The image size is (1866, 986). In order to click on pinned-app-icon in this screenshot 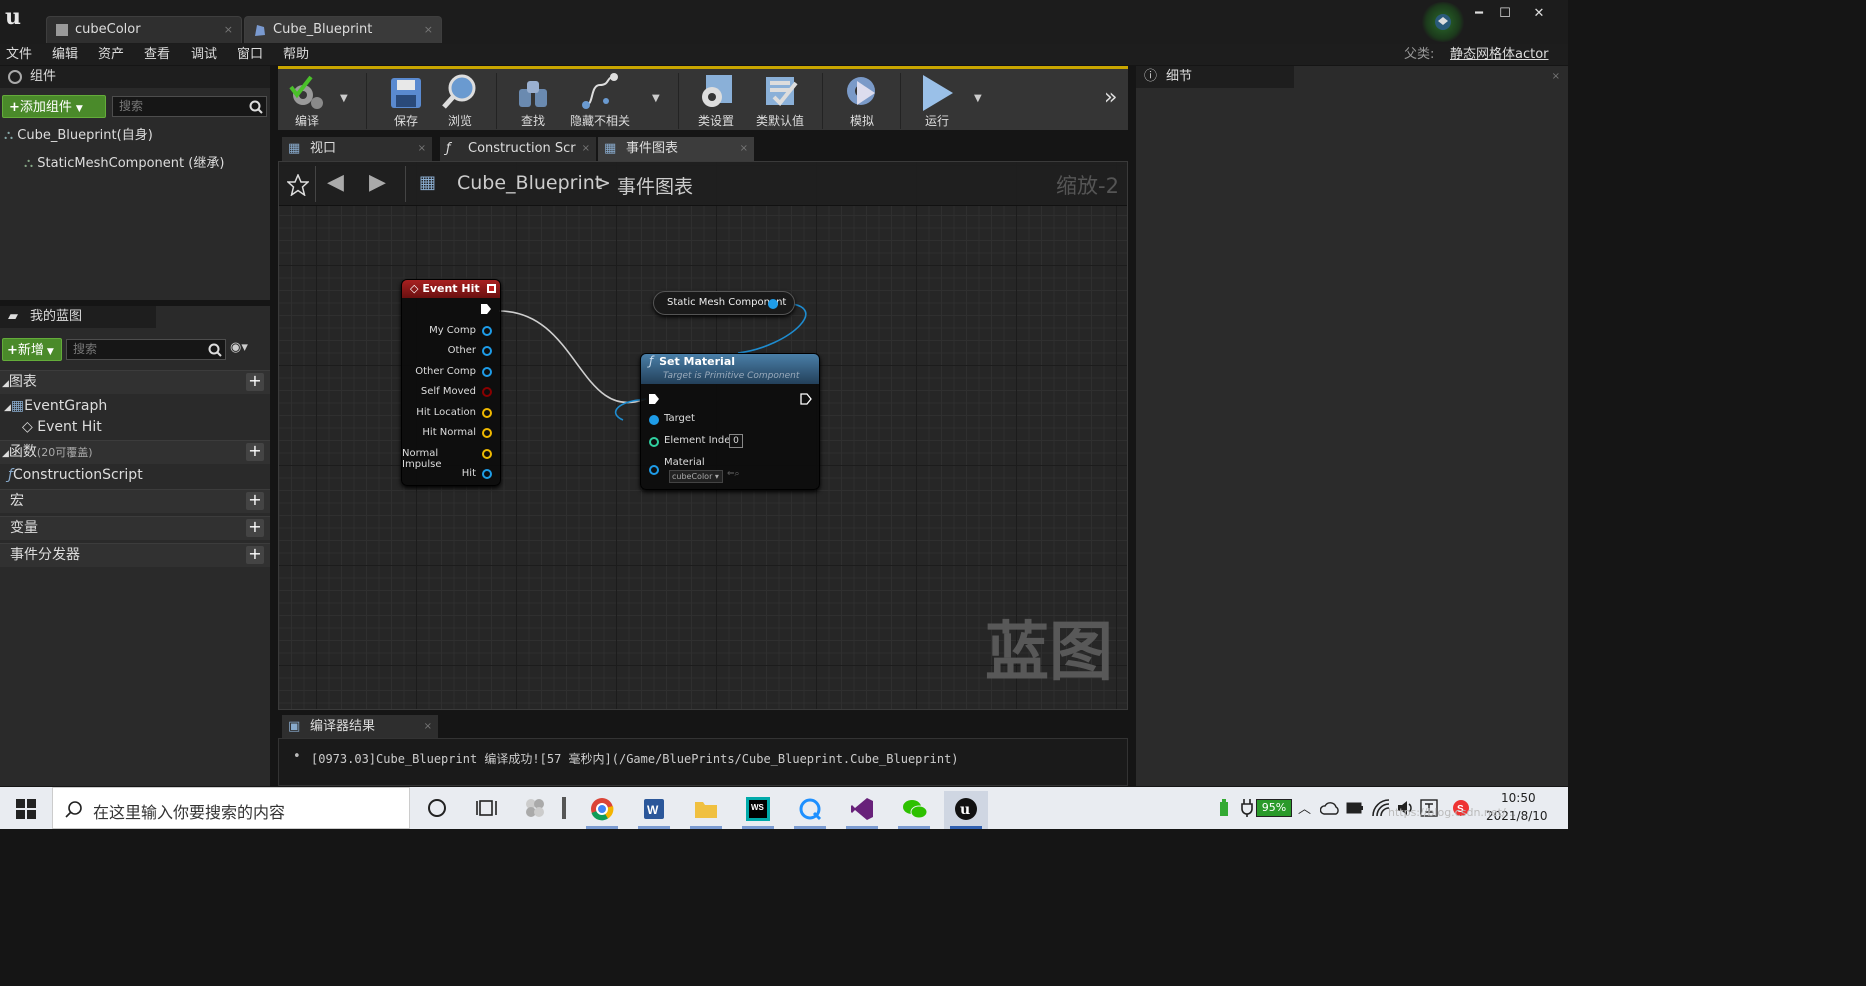, I will do `click(535, 808)`.